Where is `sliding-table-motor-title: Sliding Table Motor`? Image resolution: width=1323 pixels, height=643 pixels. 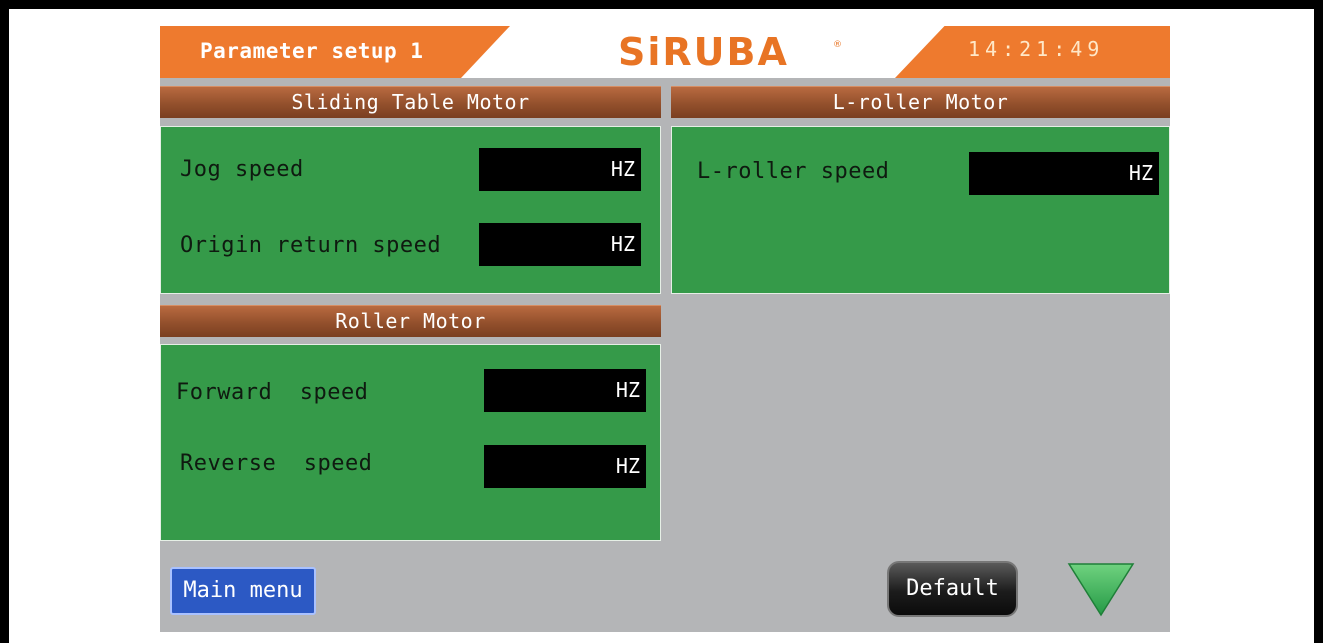 sliding-table-motor-title: Sliding Table Motor is located at coordinates (410, 102).